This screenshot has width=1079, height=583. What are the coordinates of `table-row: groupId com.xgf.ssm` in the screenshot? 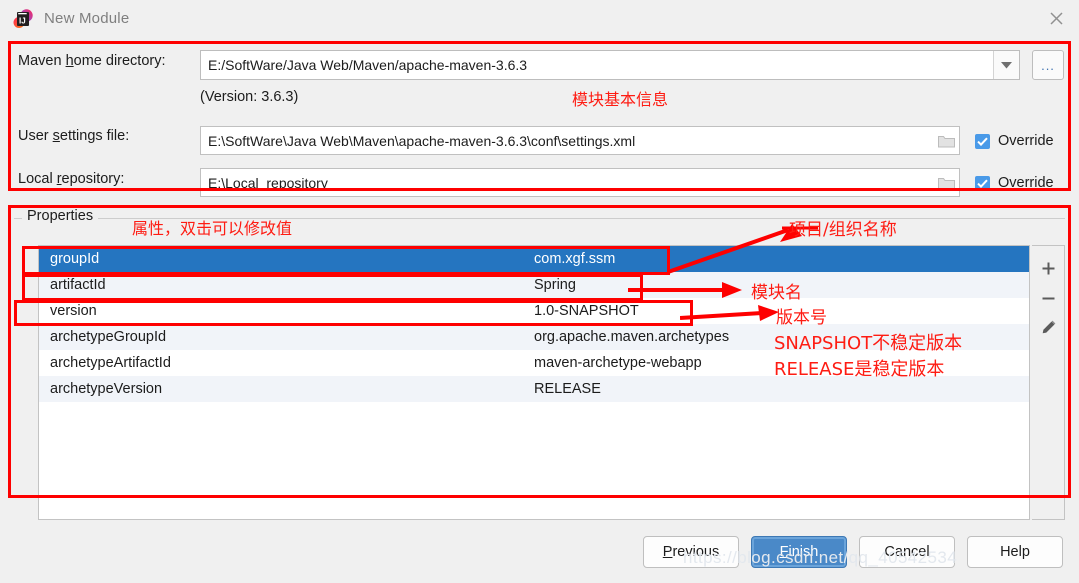 It's located at (534, 259).